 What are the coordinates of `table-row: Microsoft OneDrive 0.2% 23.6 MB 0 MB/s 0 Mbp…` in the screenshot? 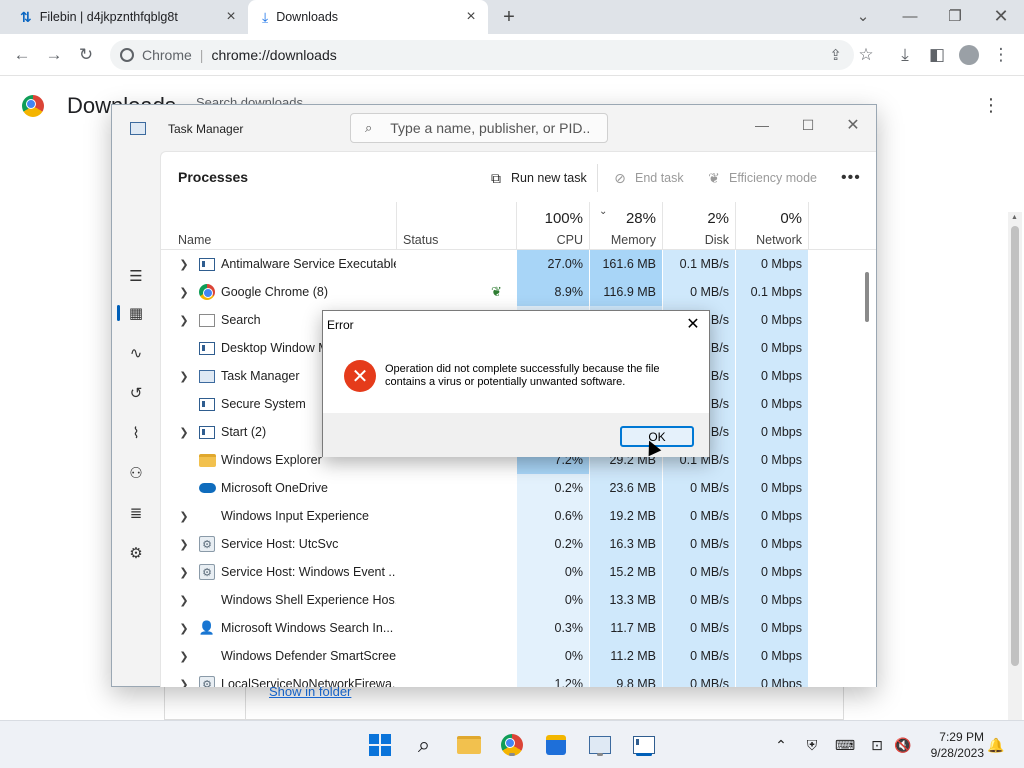 It's located at (518, 488).